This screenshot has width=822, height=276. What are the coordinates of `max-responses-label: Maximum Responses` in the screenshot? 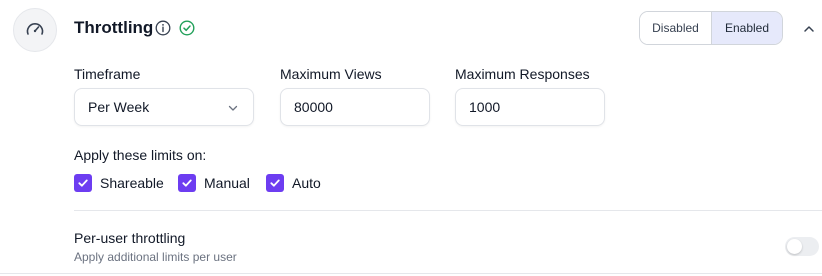 It's located at (522, 74).